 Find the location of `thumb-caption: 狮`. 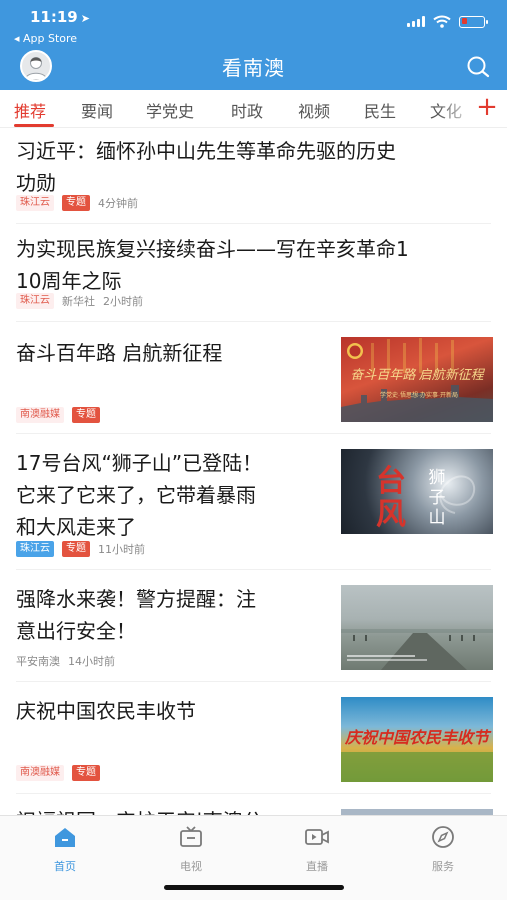

thumb-caption: 狮 is located at coordinates (437, 477).